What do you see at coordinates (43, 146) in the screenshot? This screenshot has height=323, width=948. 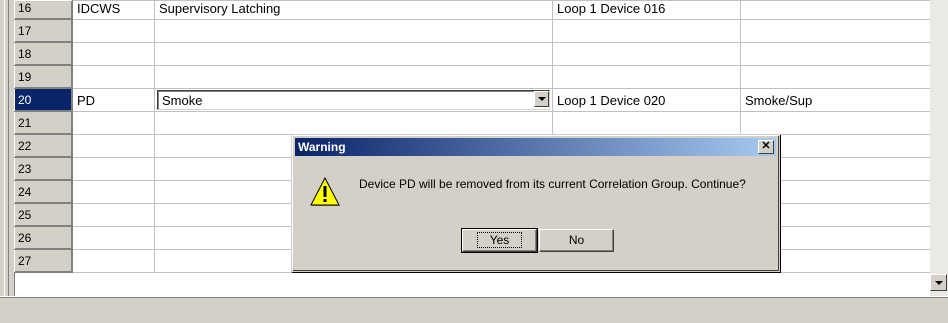 I see `row-header: 22` at bounding box center [43, 146].